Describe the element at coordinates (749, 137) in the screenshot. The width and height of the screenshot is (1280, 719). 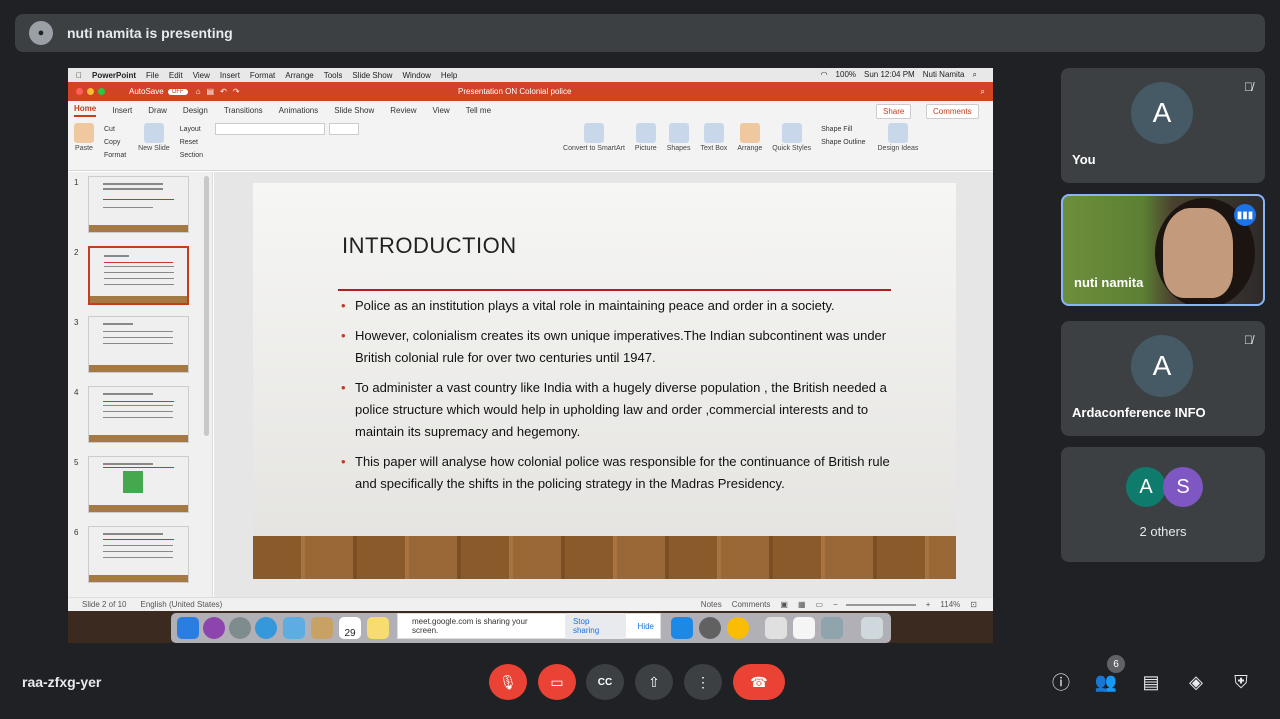
I see `arrange-button: Arrange` at that location.